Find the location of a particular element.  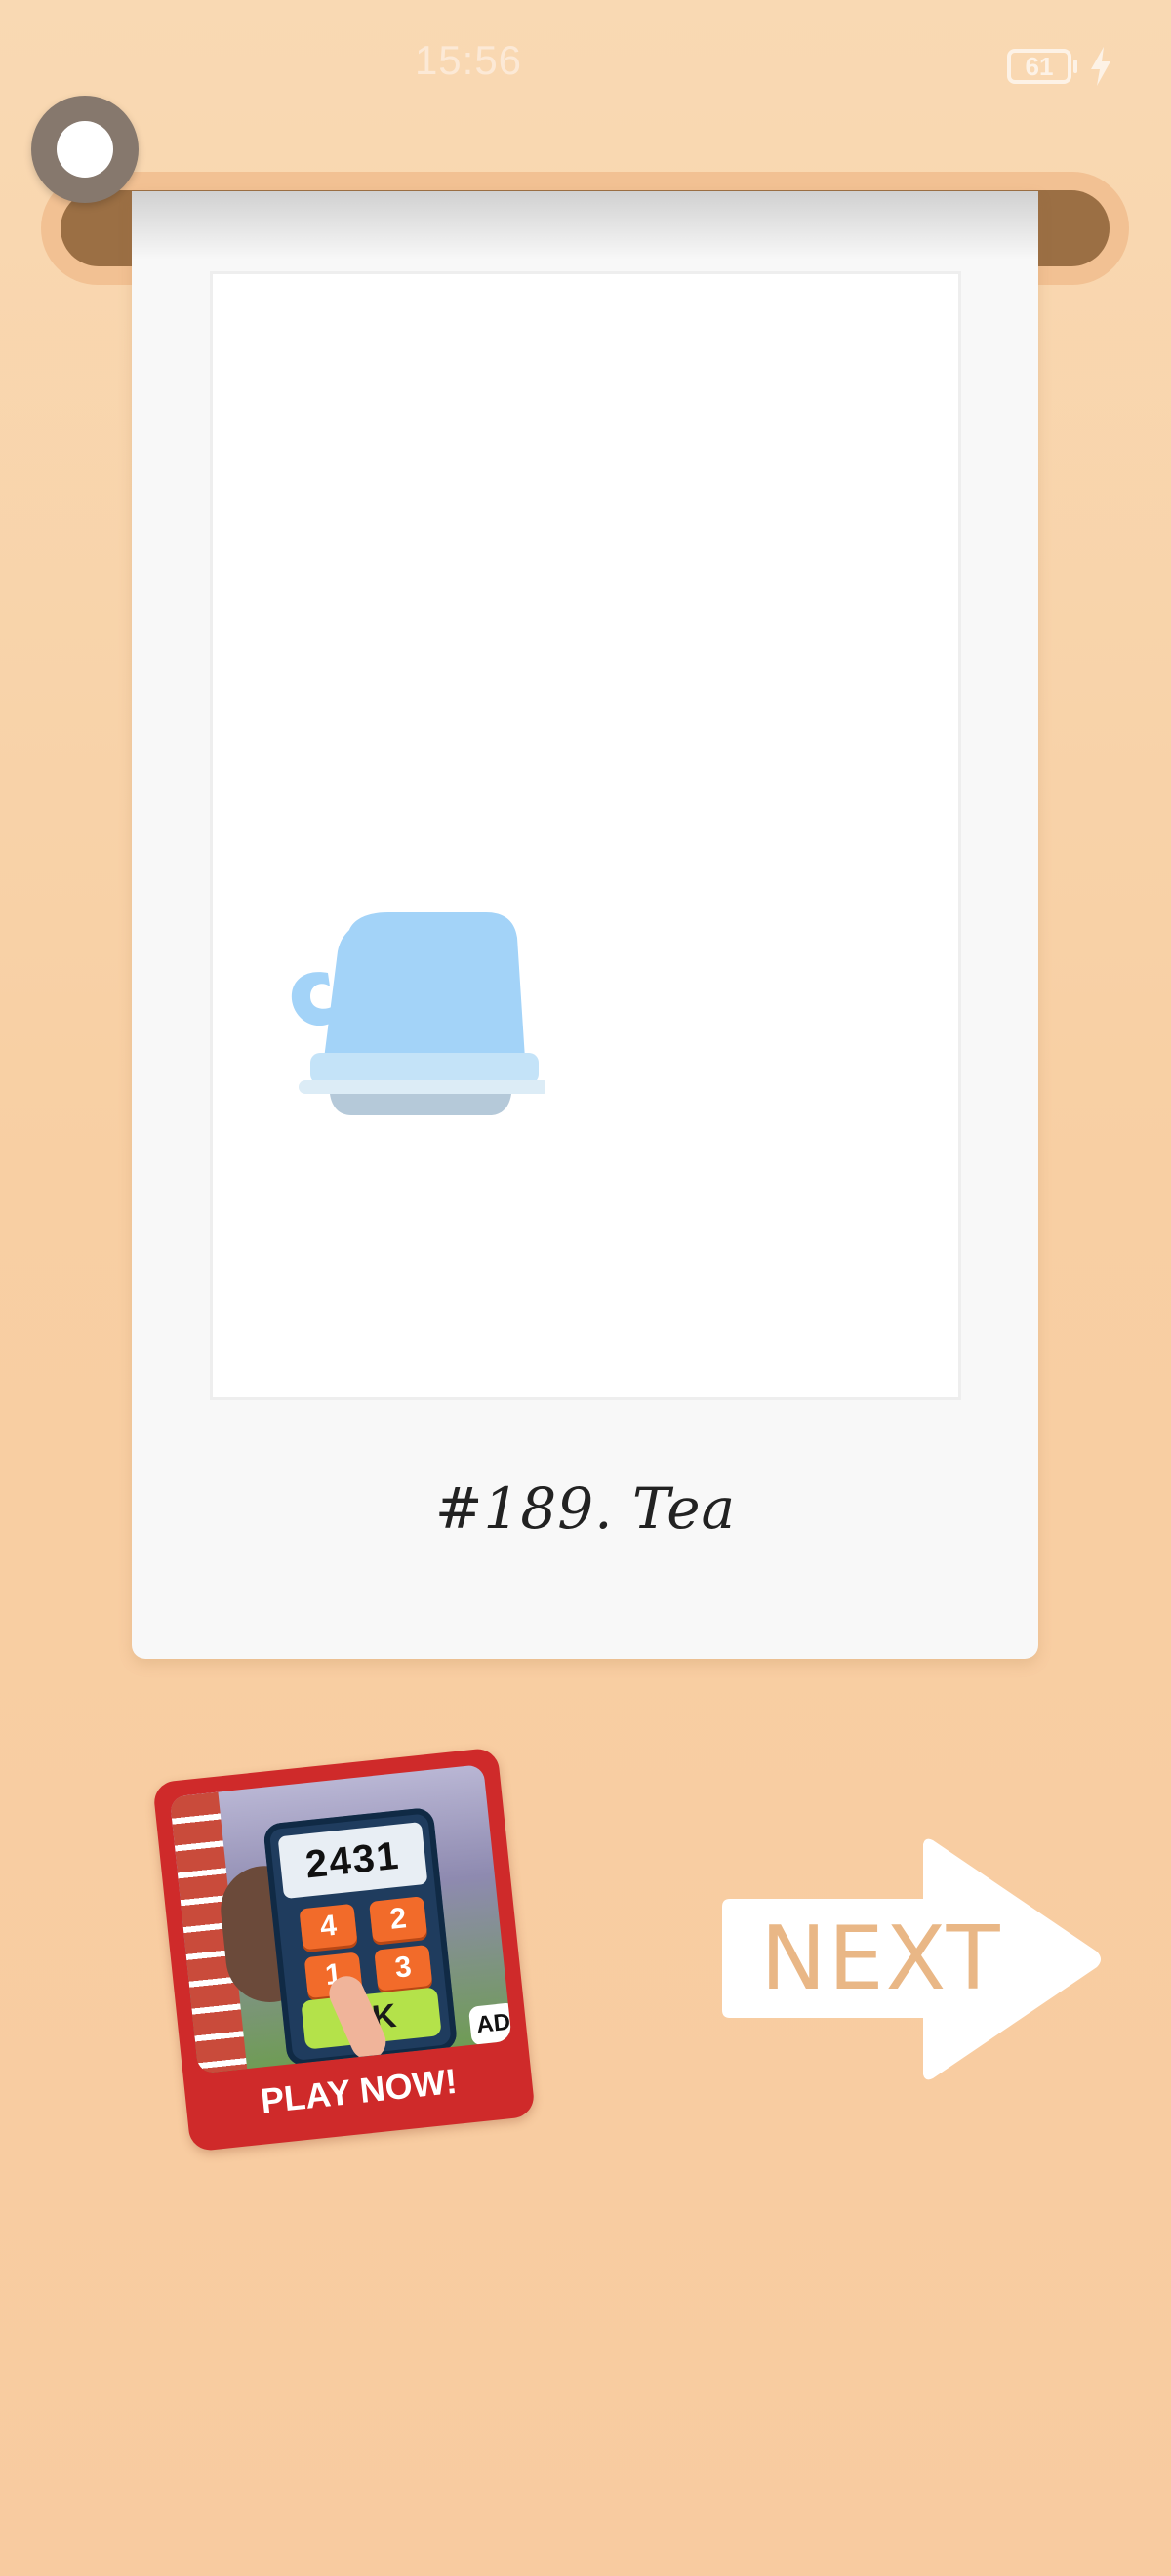

ad-badge: AD is located at coordinates (489, 2023).